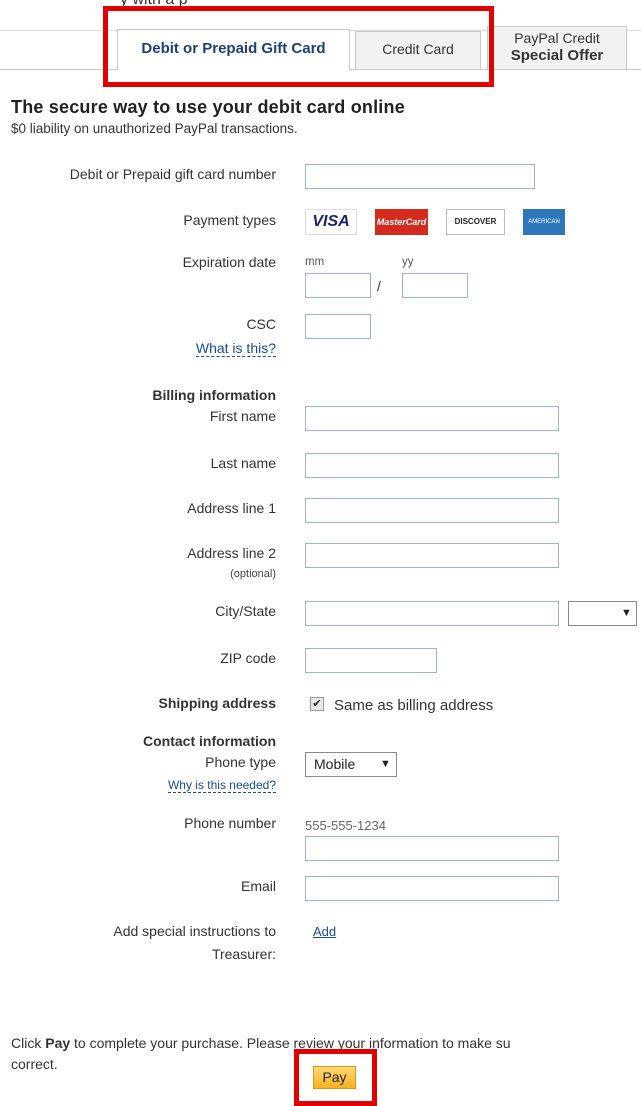  Describe the element at coordinates (379, 286) in the screenshot. I see `expiration-slash: /` at that location.